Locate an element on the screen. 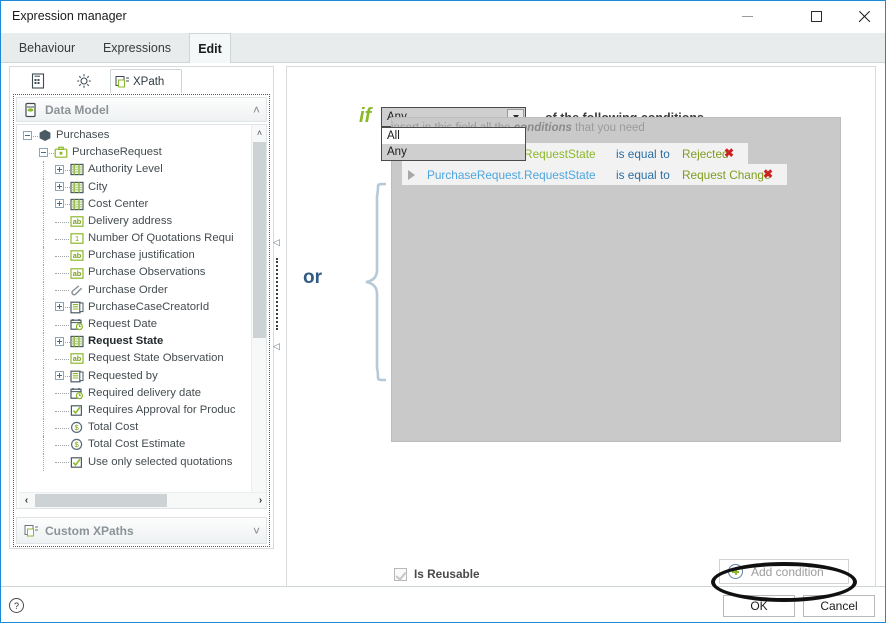 This screenshot has height=623, width=886. tree-item: PurchaseRequest is located at coordinates (133, 152).